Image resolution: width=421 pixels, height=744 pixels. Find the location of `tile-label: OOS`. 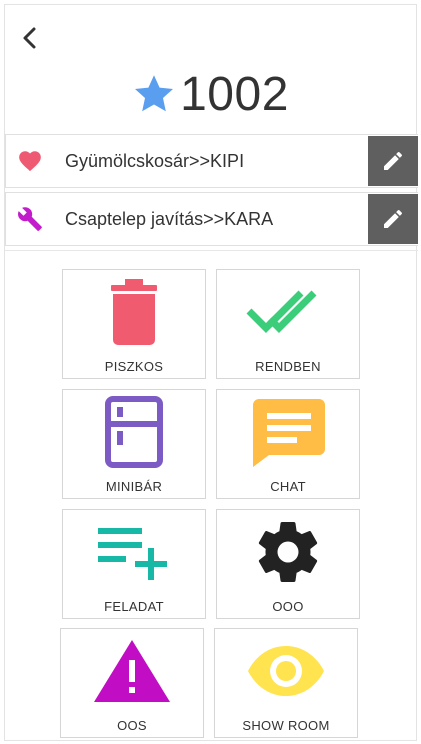

tile-label: OOS is located at coordinates (132, 725).